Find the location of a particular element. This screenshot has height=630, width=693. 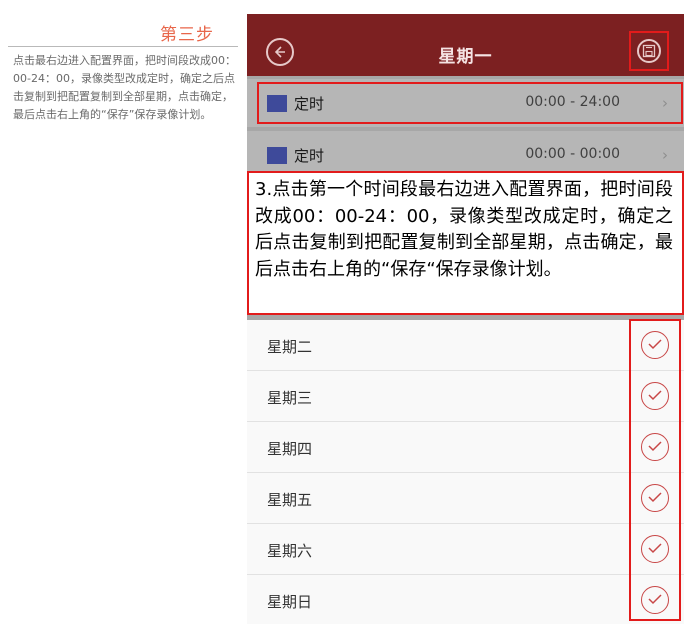

day-label: 星期五 is located at coordinates (290, 500).